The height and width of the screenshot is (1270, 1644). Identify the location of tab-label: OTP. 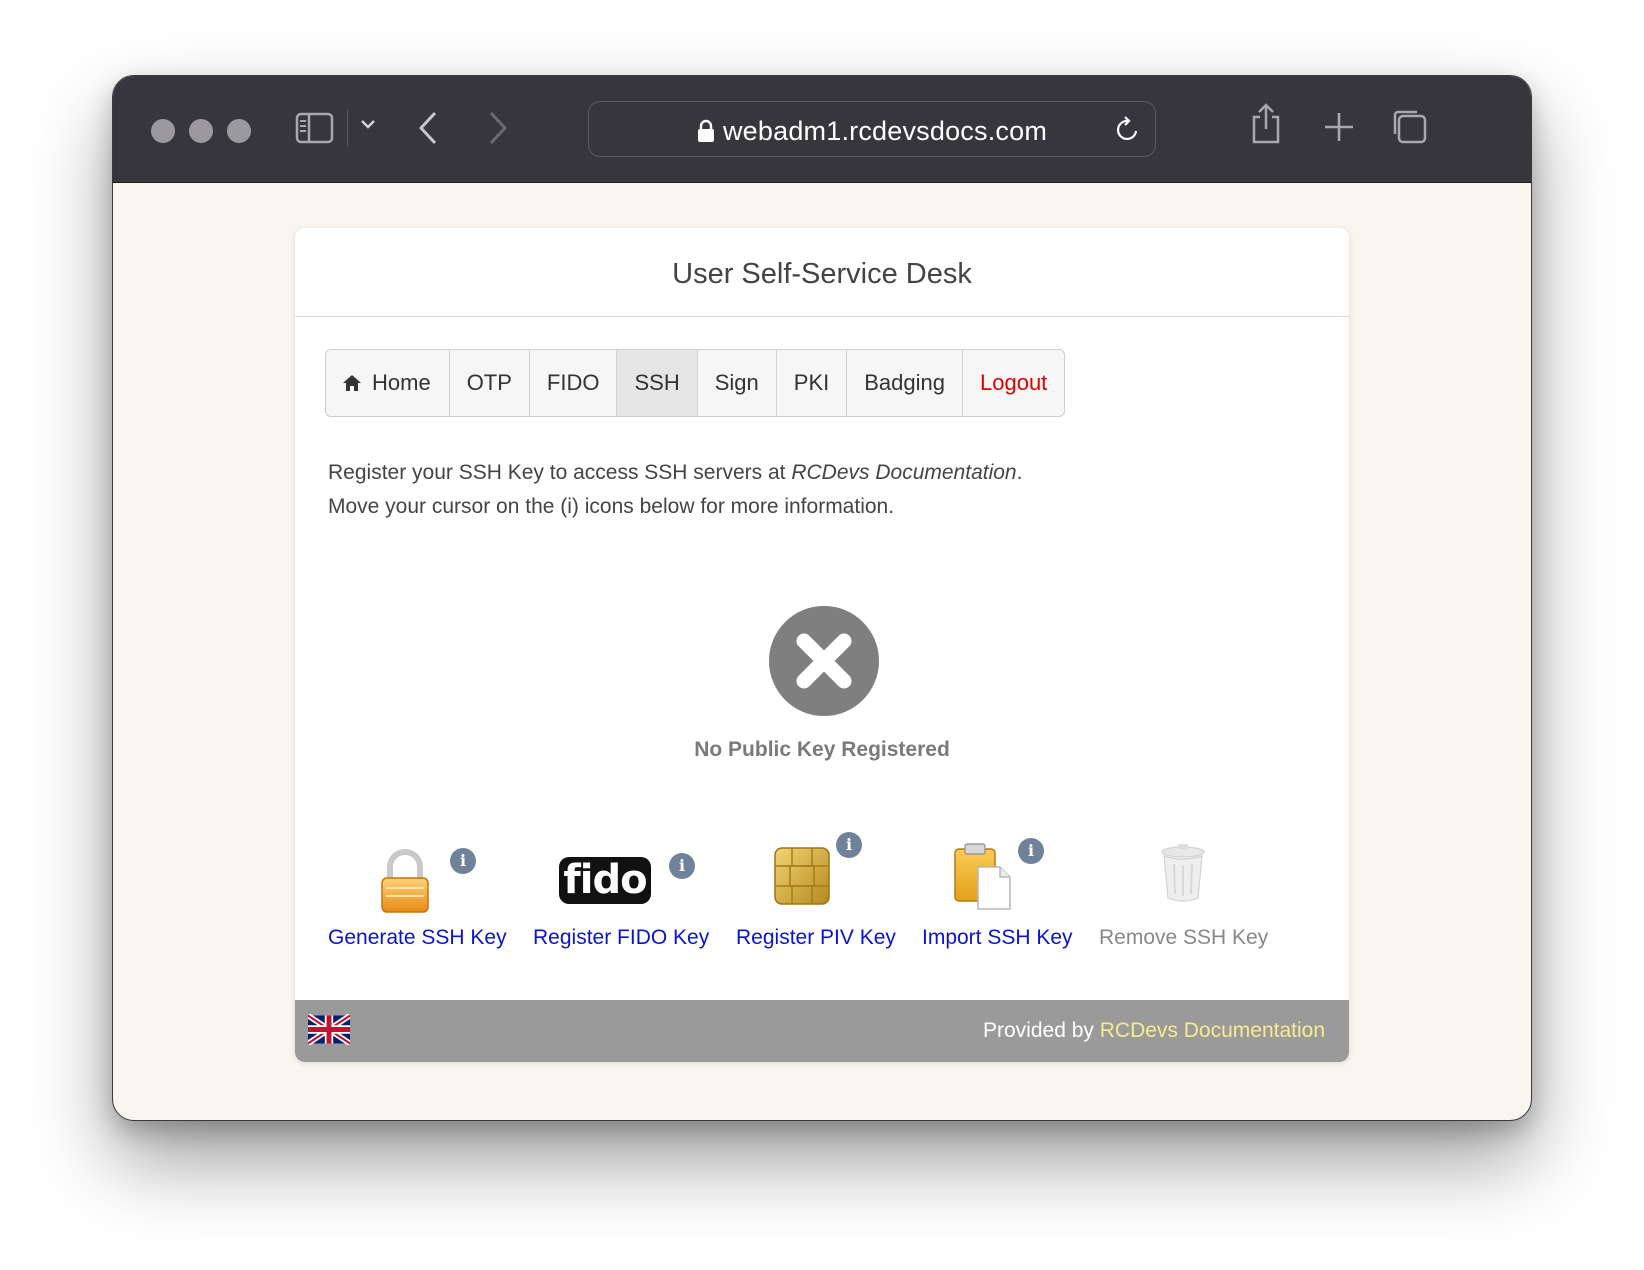
(489, 382).